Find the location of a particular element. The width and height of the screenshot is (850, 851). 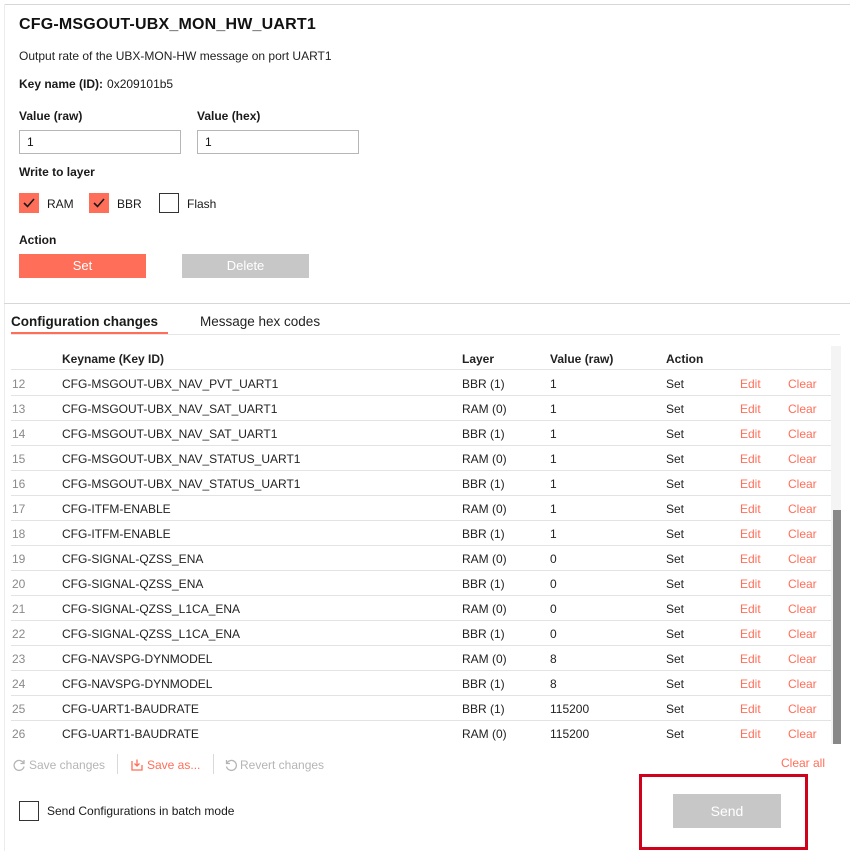

row-value: 0 is located at coordinates (553, 559).